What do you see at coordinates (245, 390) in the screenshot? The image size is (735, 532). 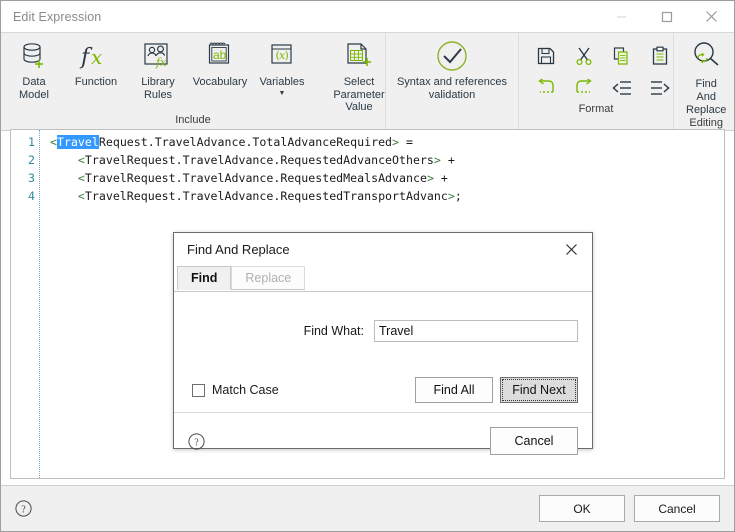 I see `match-case-label: Match Case` at bounding box center [245, 390].